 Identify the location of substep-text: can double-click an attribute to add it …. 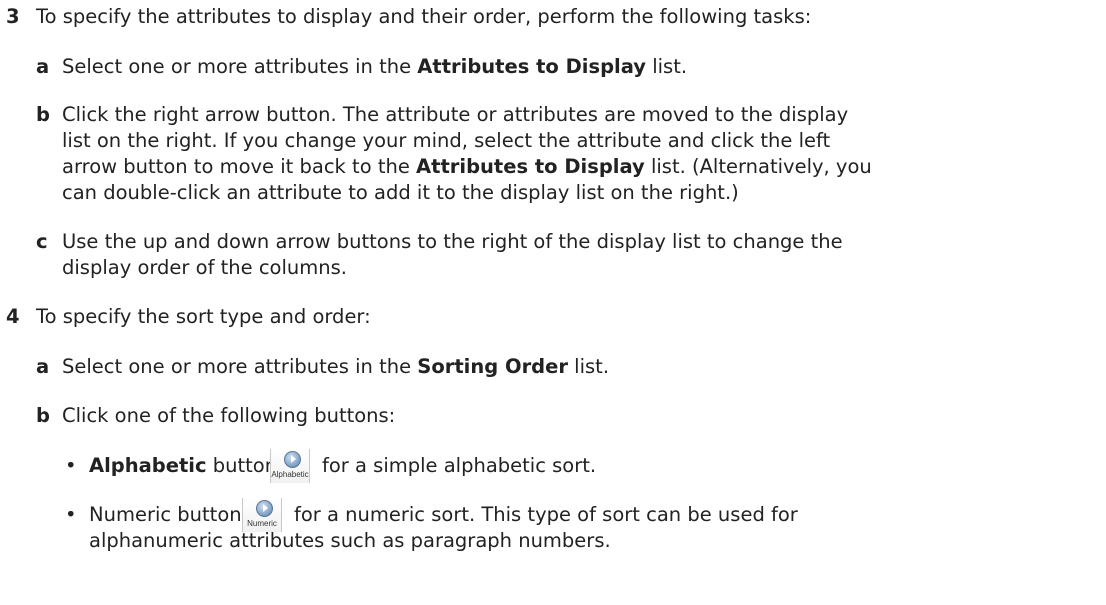
(400, 192).